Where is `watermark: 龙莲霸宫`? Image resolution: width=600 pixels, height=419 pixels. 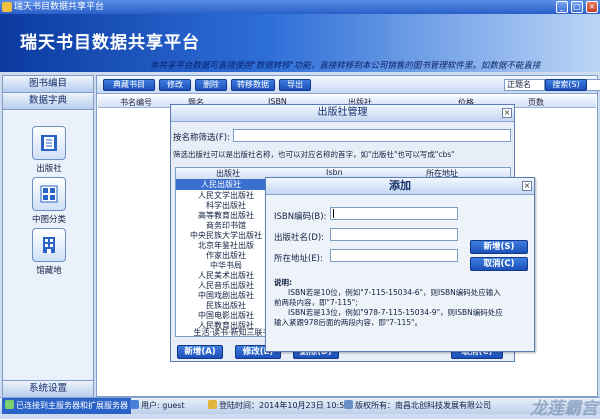 watermark: 龙莲霸宫 is located at coordinates (564, 409).